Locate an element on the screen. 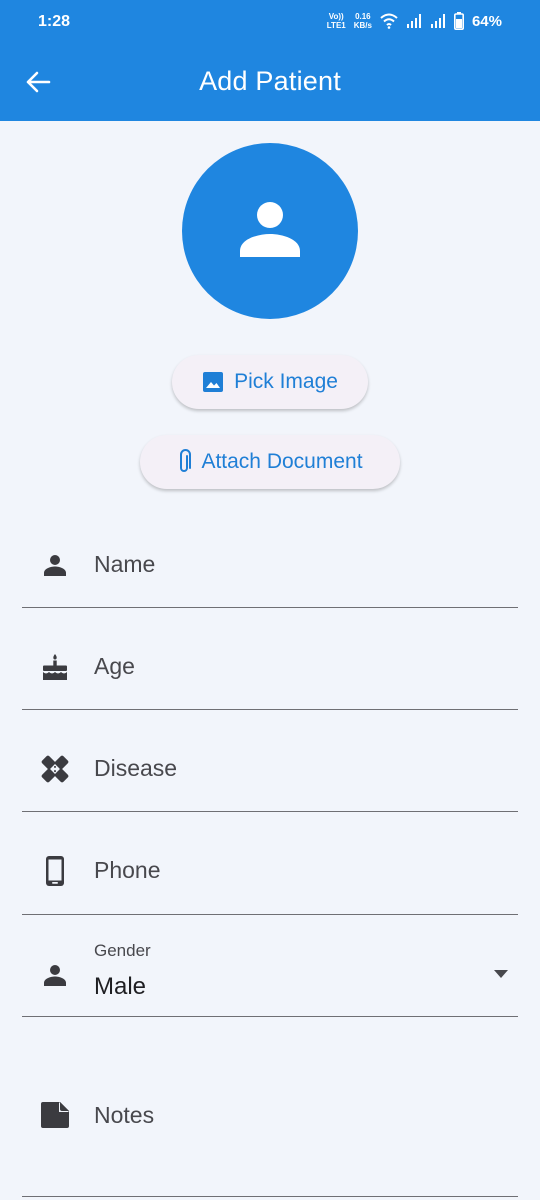  attach-document-button: Attach Document is located at coordinates (270, 462).